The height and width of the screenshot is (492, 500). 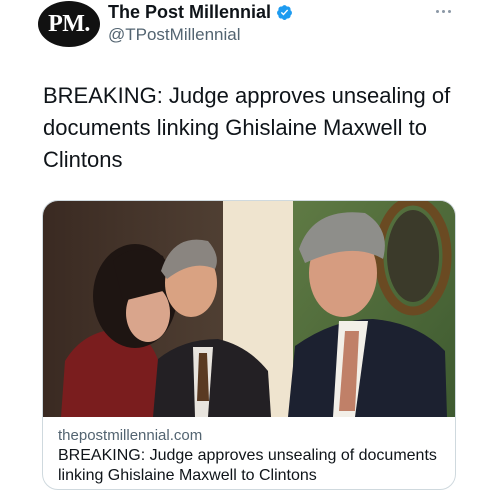 I want to click on display-name: The Post Millennial, so click(x=189, y=12).